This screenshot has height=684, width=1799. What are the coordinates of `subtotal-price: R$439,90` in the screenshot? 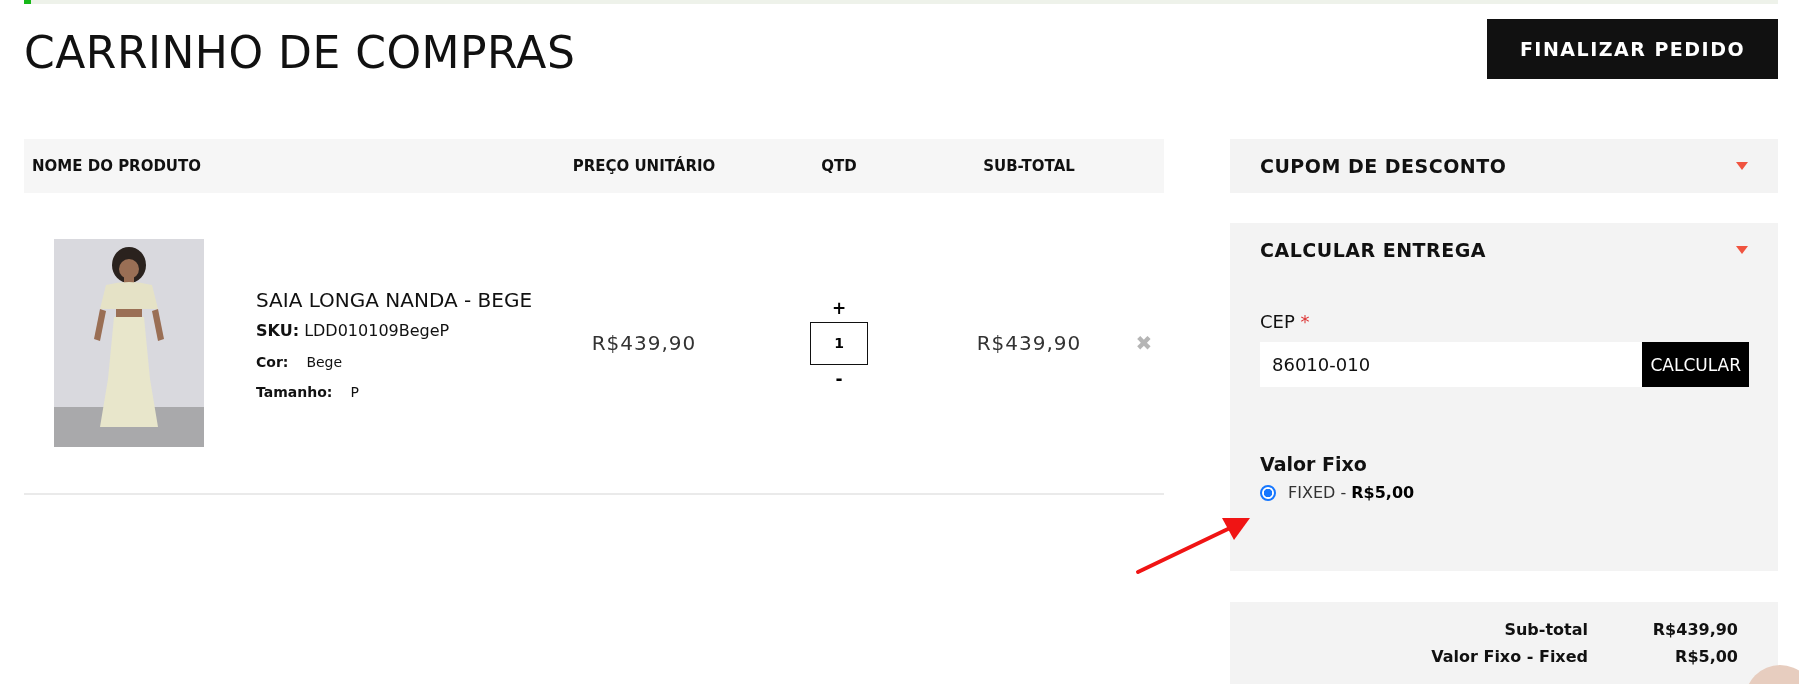 It's located at (1029, 343).